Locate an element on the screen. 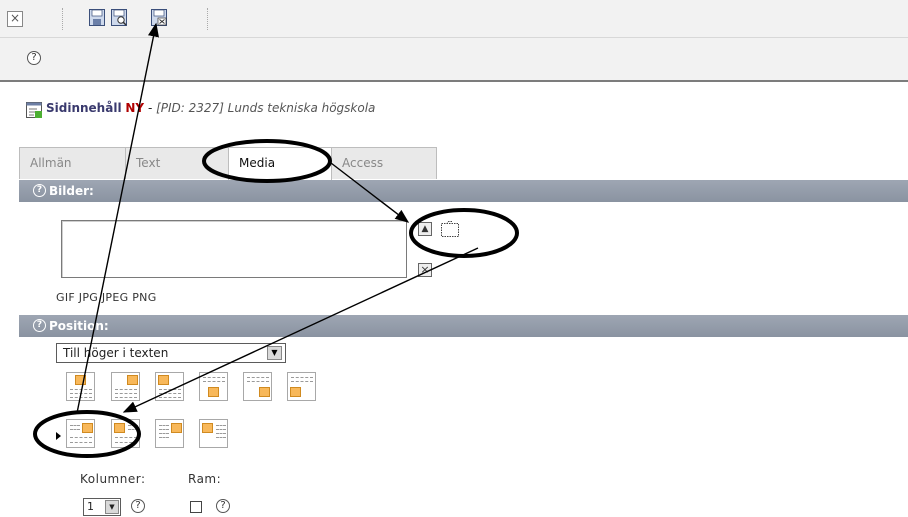 This screenshot has width=908, height=517. tab-text: Text is located at coordinates (177, 163).